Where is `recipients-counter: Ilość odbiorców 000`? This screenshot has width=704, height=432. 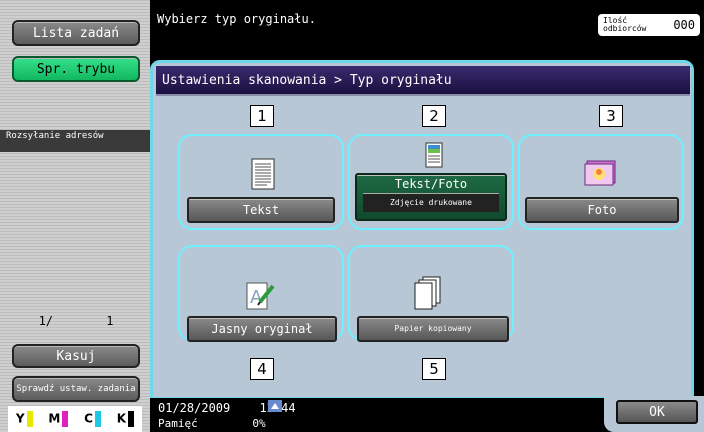 recipients-counter: Ilość odbiorców 000 is located at coordinates (649, 25).